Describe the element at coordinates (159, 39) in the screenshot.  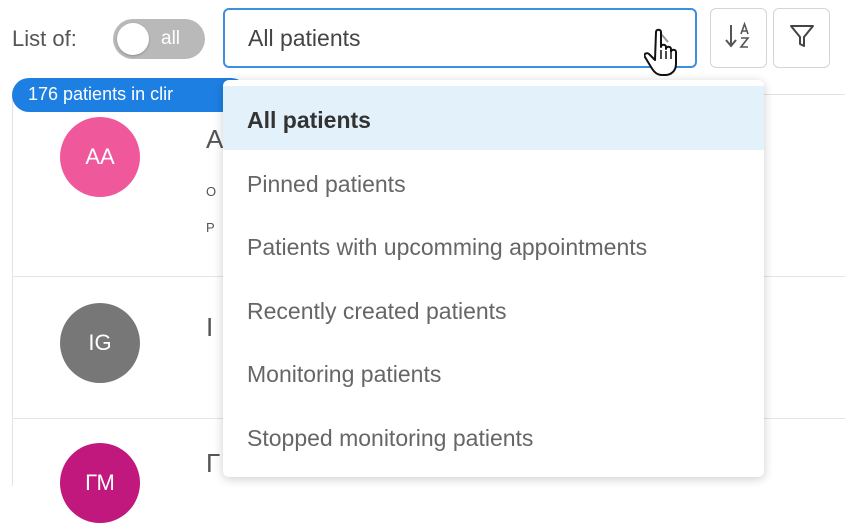
I see `all-toggle: all` at that location.